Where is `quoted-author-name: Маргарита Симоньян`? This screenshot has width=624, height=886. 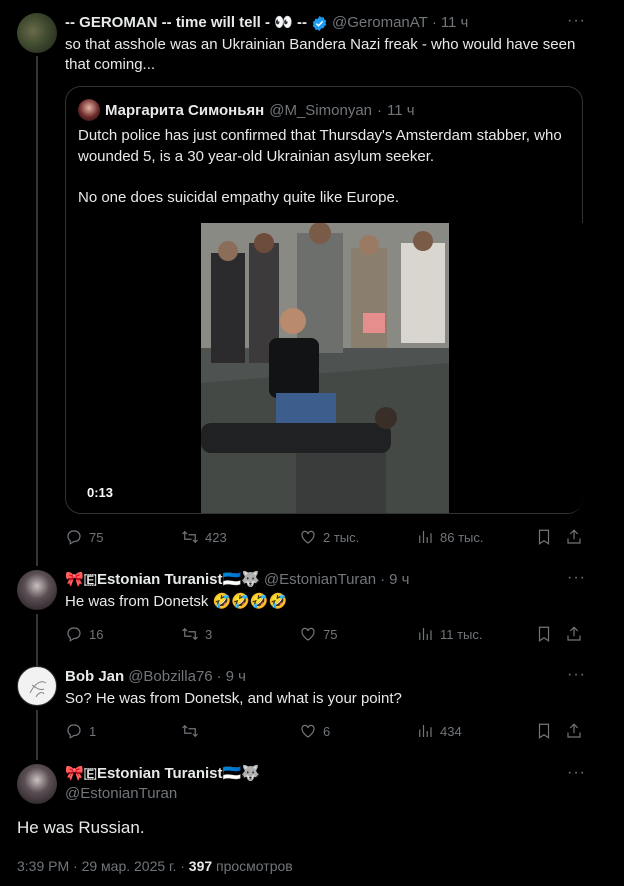
quoted-author-name: Маргарита Симоньян is located at coordinates (185, 110).